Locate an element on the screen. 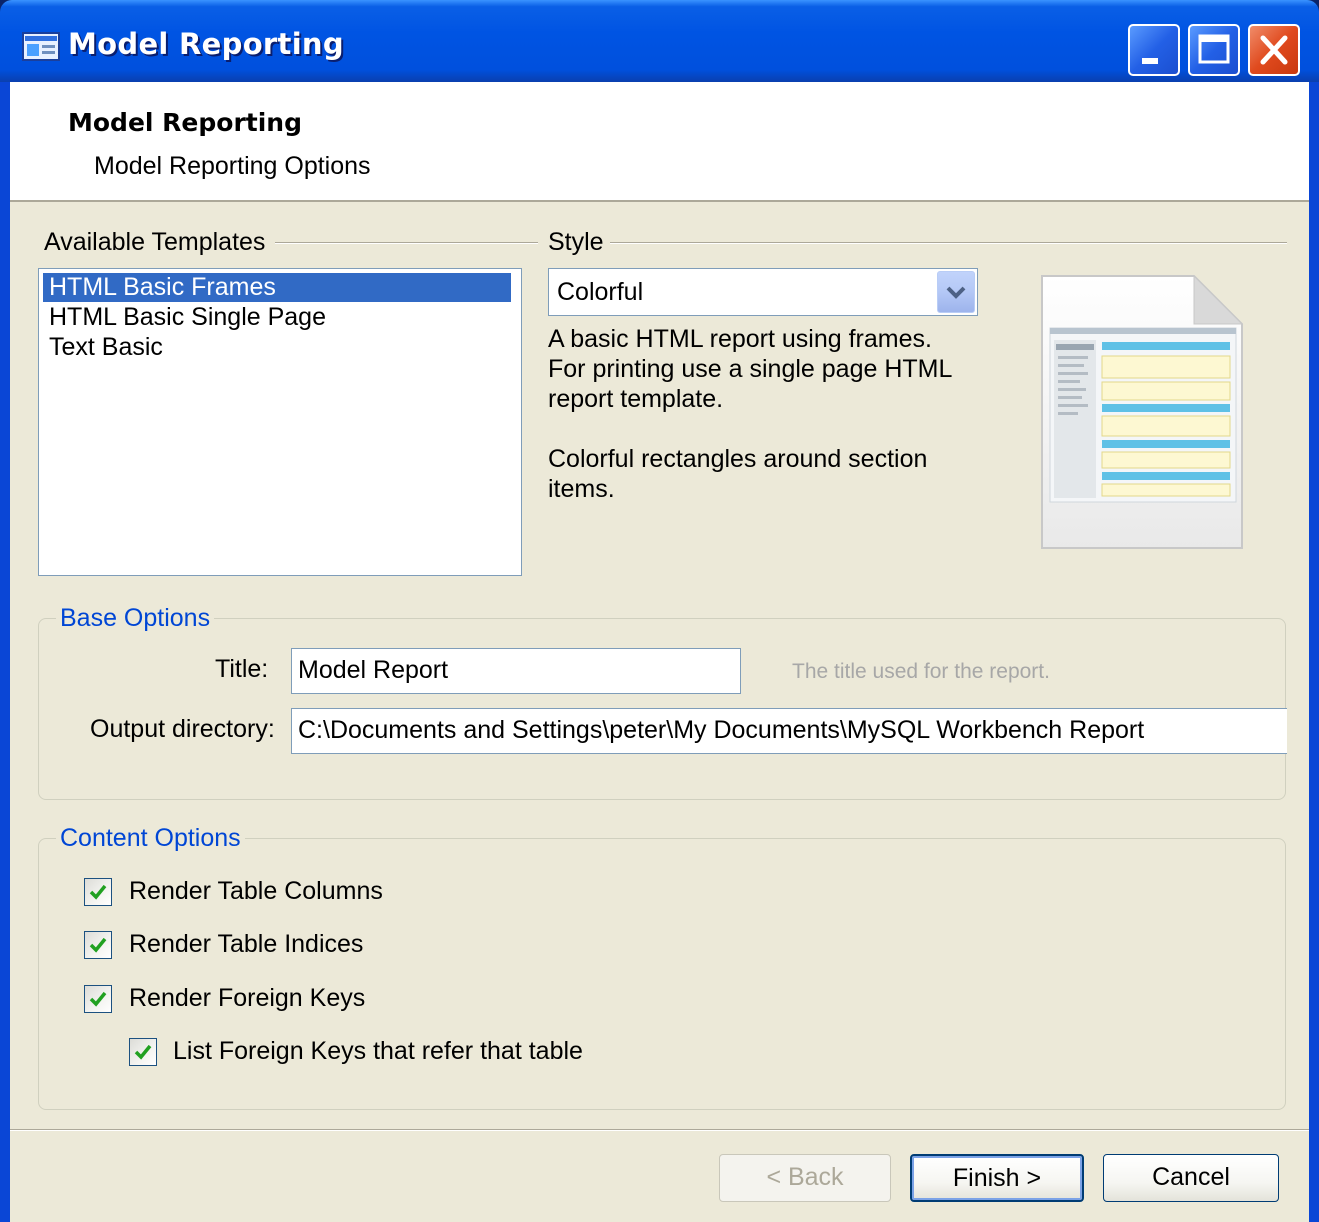 The height and width of the screenshot is (1222, 1319). content-options-caption: Content Options is located at coordinates (150, 838).